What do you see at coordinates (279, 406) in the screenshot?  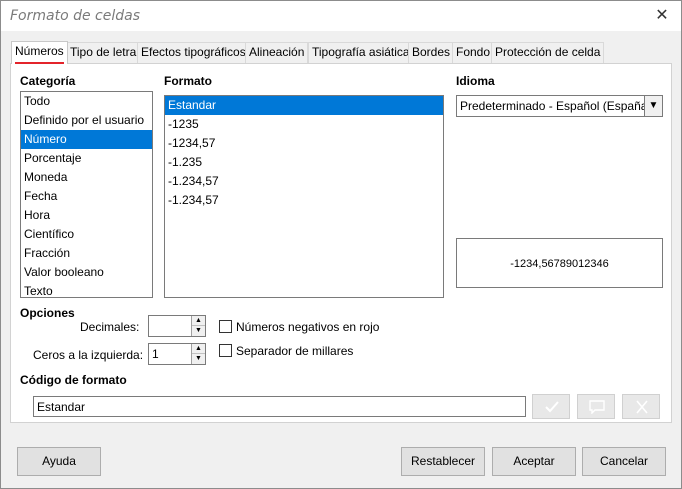 I see `codigo-formato-input: Estandar` at bounding box center [279, 406].